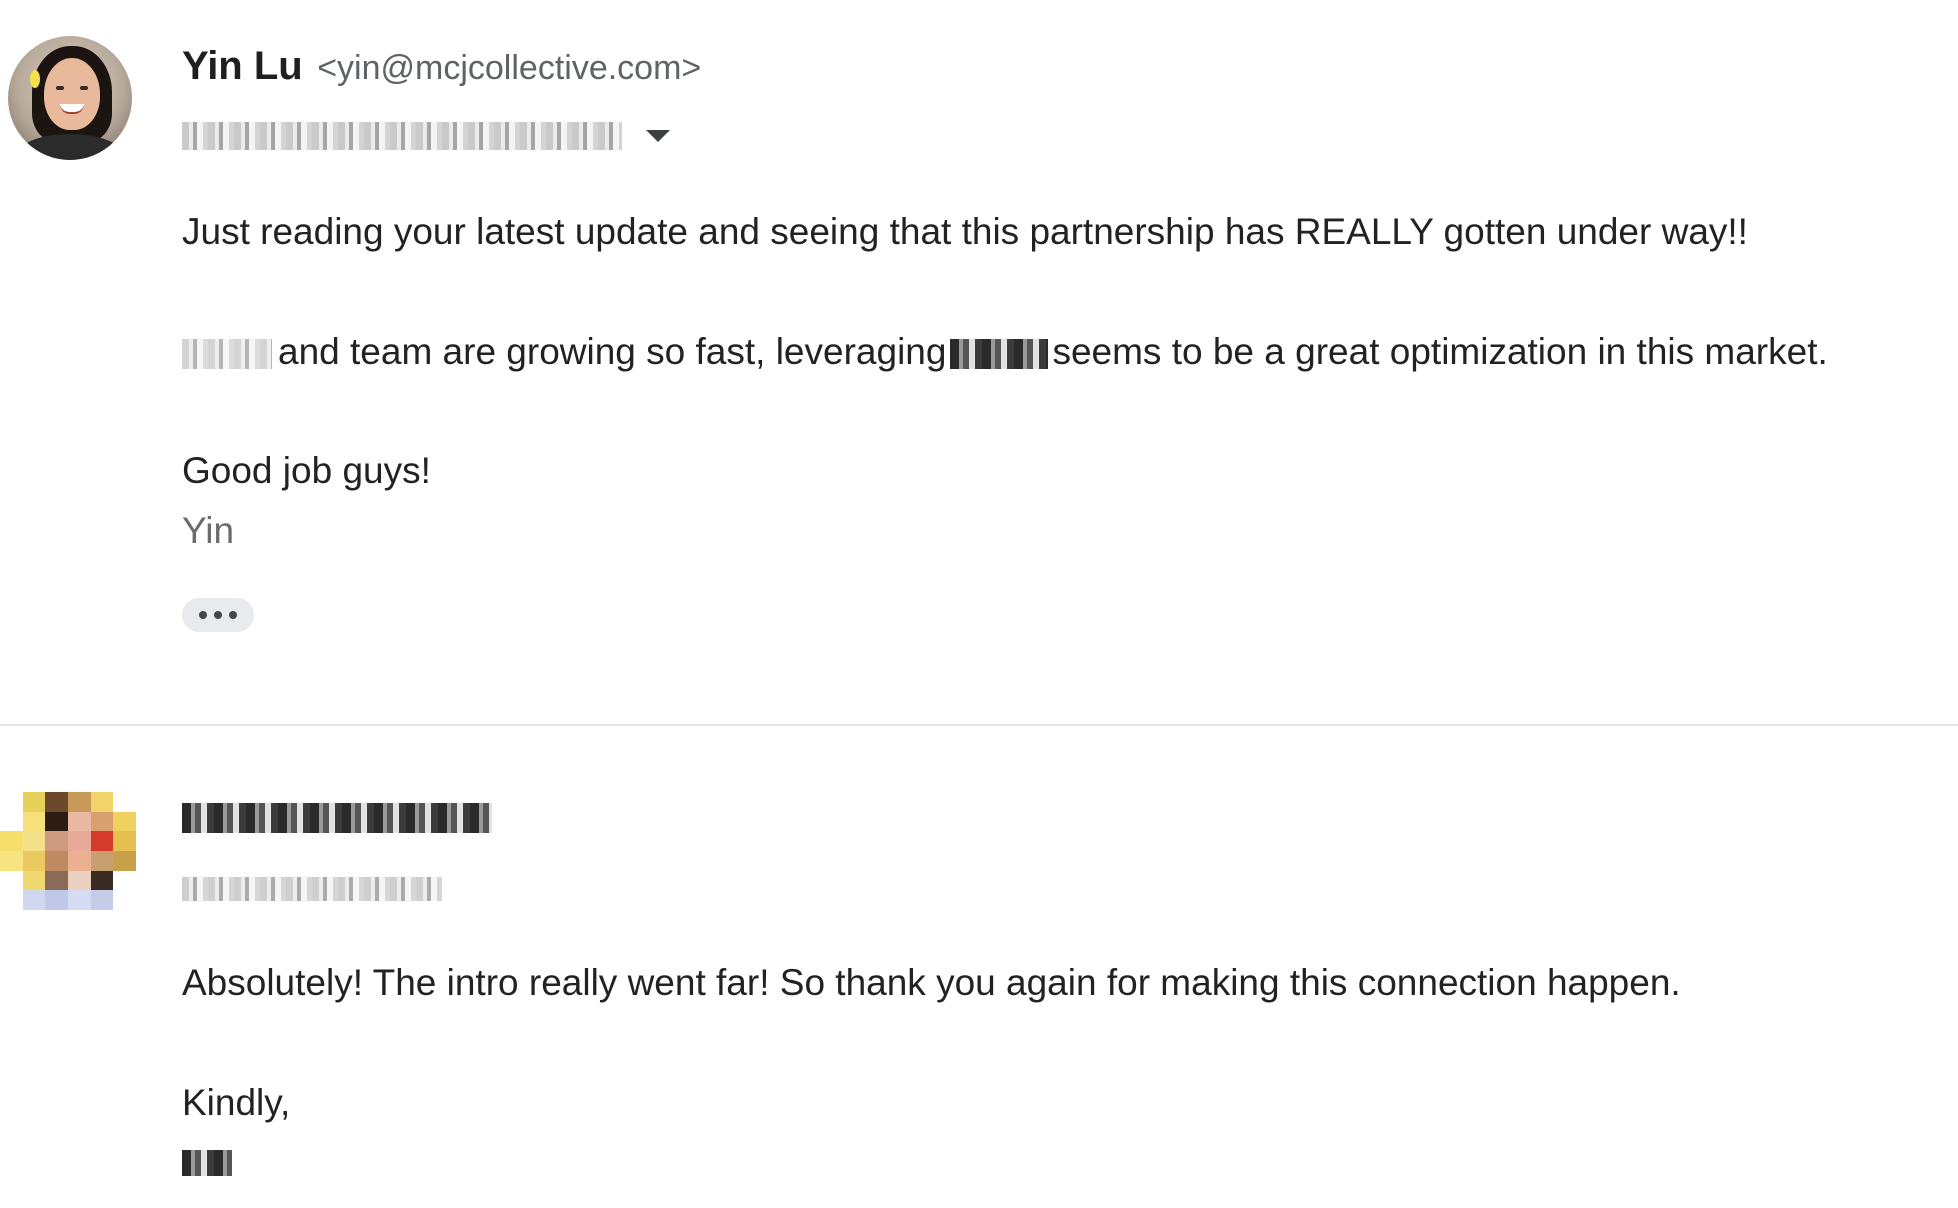 This screenshot has width=1958, height=1208. I want to click on show-trimmed-content-button, so click(218, 615).